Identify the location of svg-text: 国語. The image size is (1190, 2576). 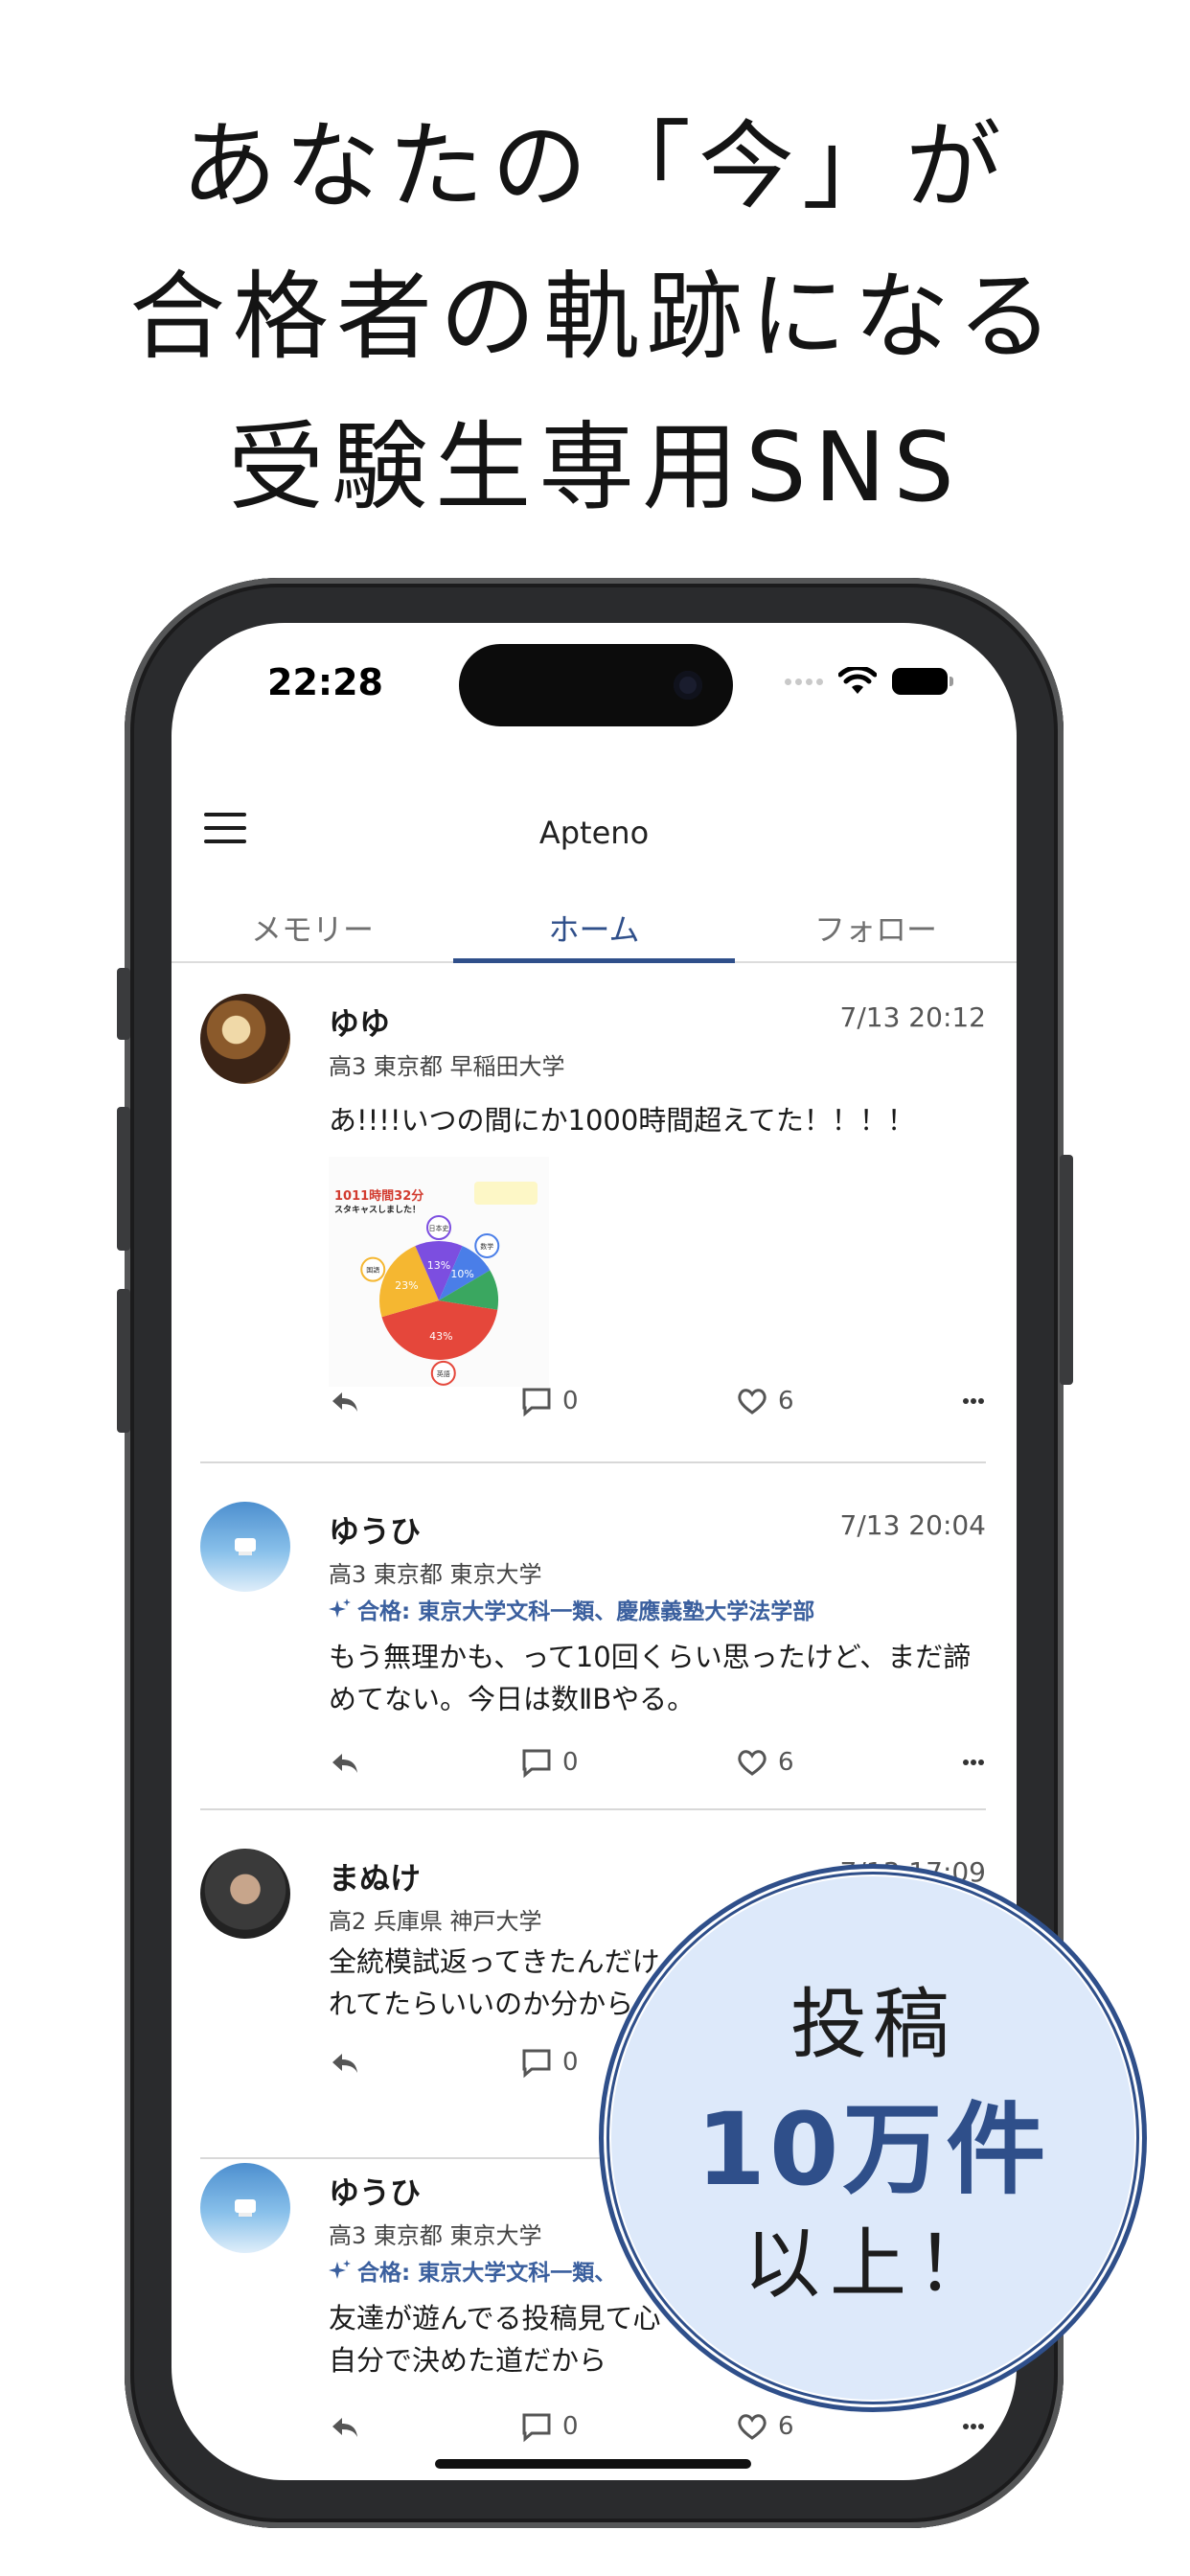
(373, 1270).